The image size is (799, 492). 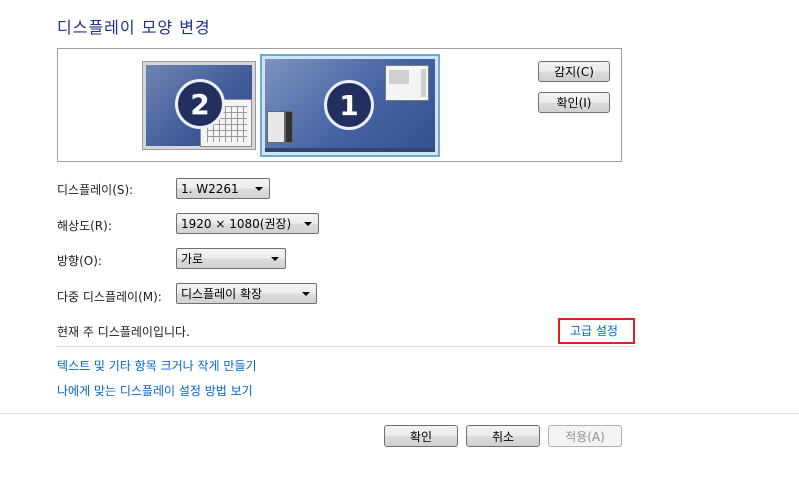 I want to click on orientation-select-value: 가로, so click(x=192, y=259).